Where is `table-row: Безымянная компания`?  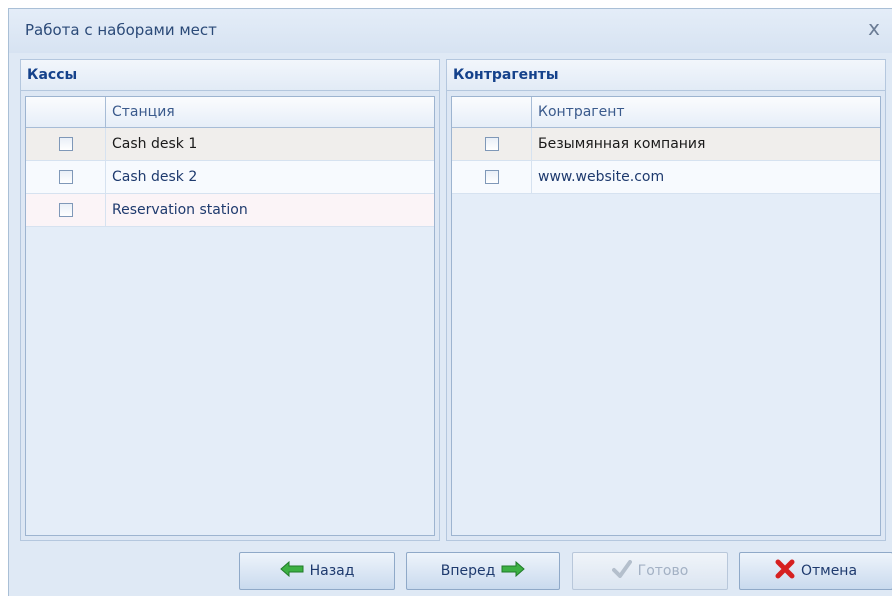 table-row: Безымянная компания is located at coordinates (666, 144).